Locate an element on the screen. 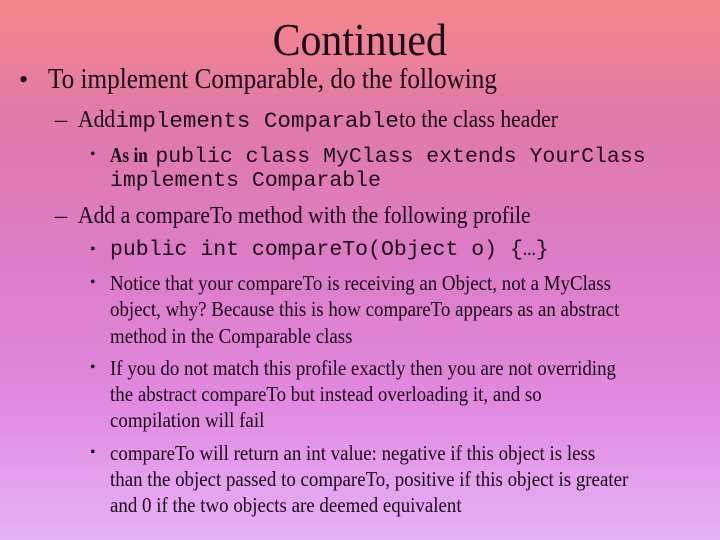 This screenshot has width=720, height=540. overriding-line3: compilation will fail is located at coordinates (187, 420).